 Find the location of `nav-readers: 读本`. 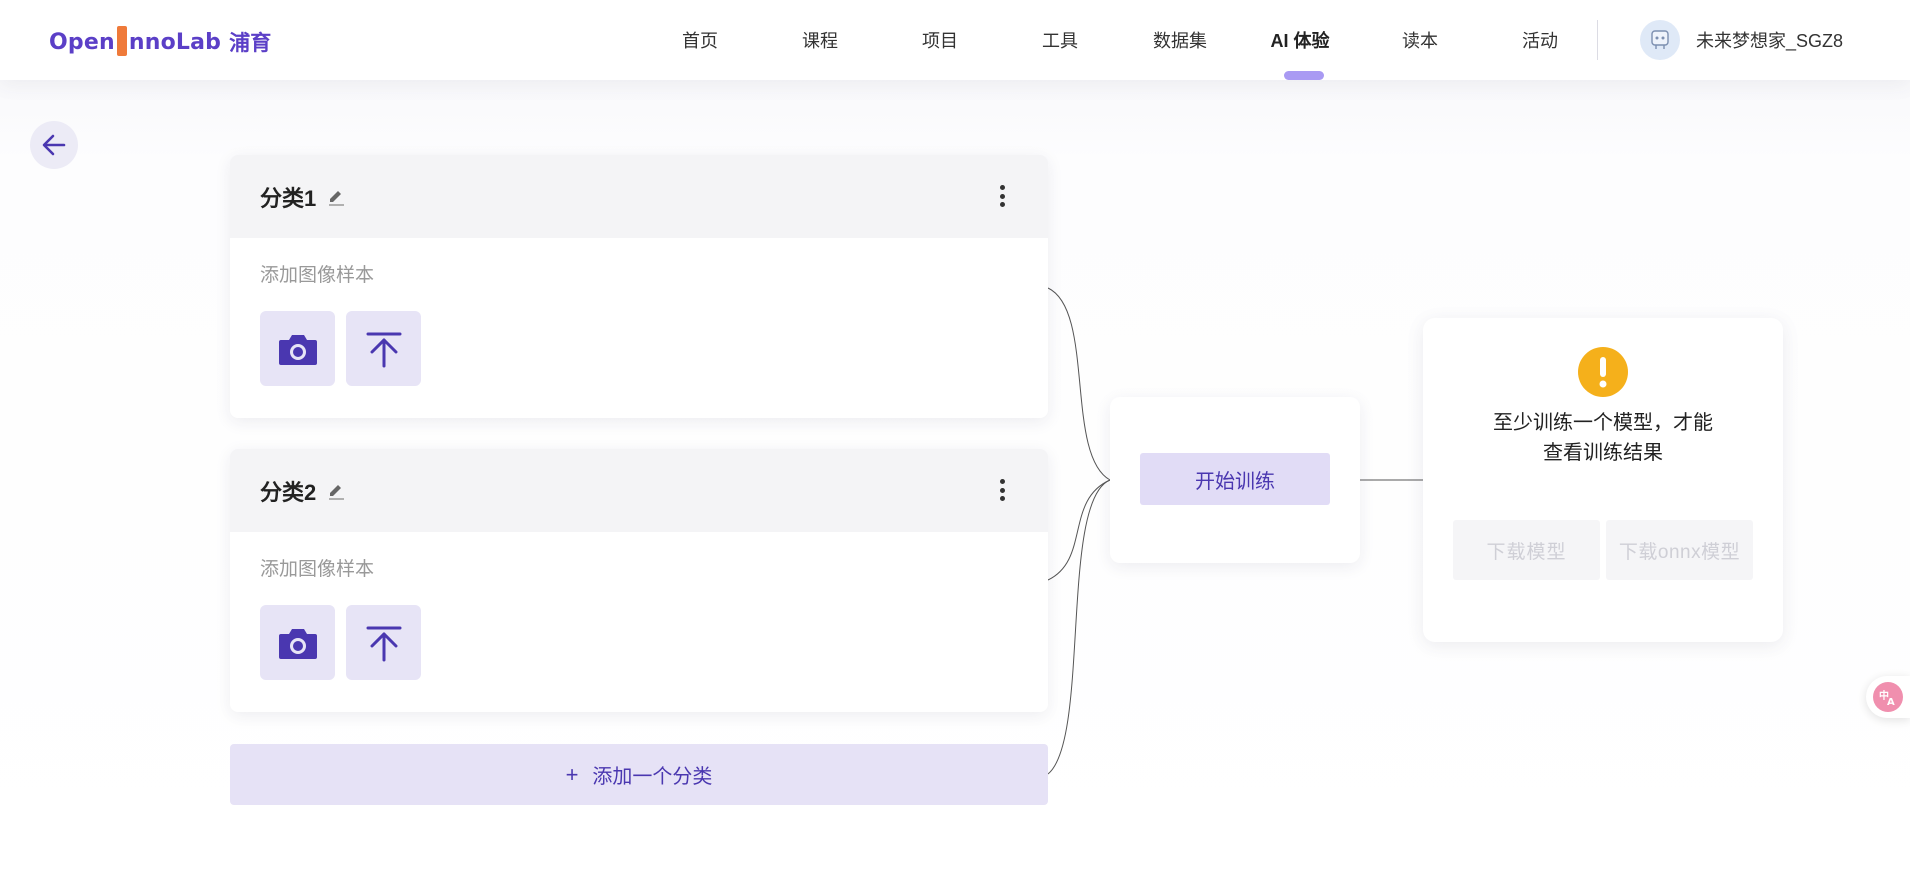

nav-readers: 读本 is located at coordinates (1420, 40).